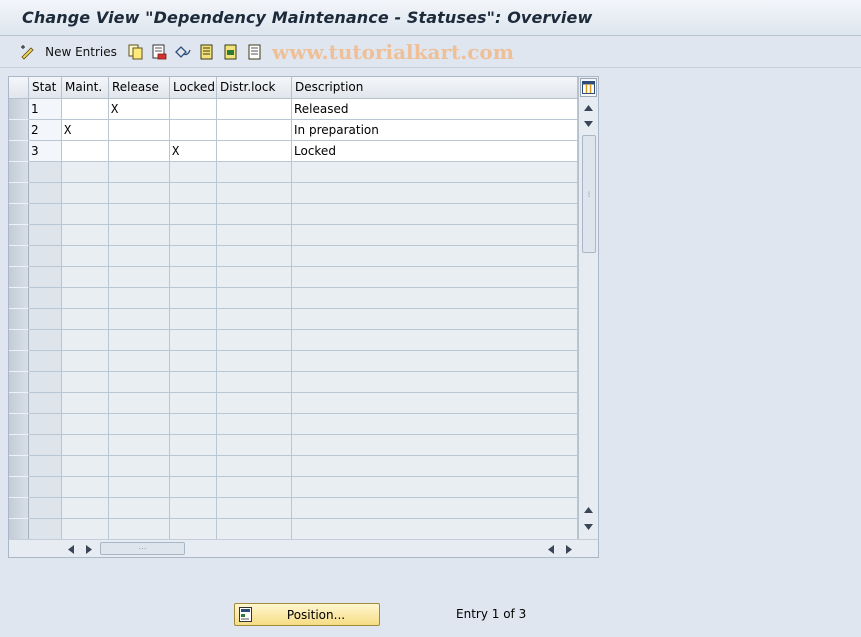  Describe the element at coordinates (193, 151) in the screenshot. I see `cell-locked: X` at that location.